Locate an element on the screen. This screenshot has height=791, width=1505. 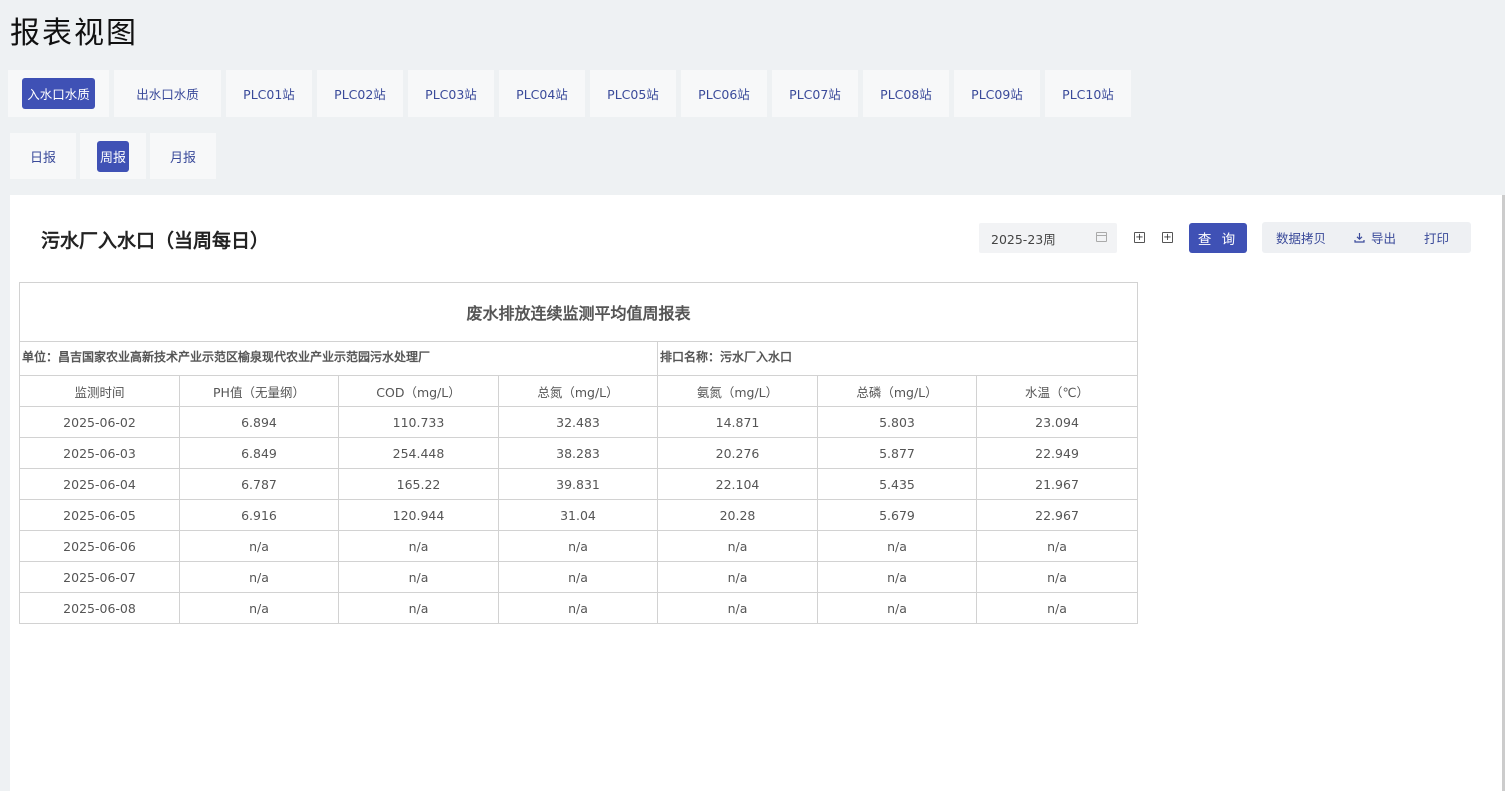
tab-label: PLC02站 is located at coordinates (360, 94).